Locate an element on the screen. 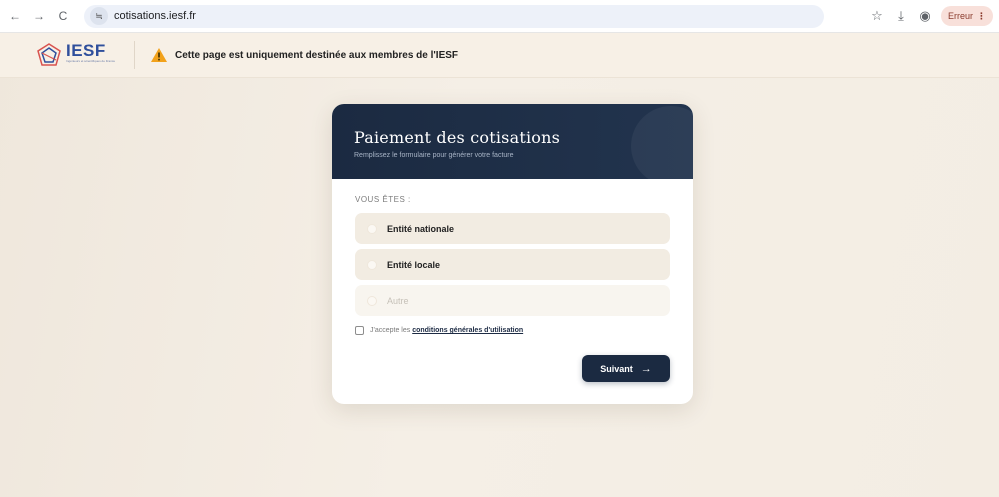 The width and height of the screenshot is (999, 497). next-button: Suivant → is located at coordinates (626, 368).